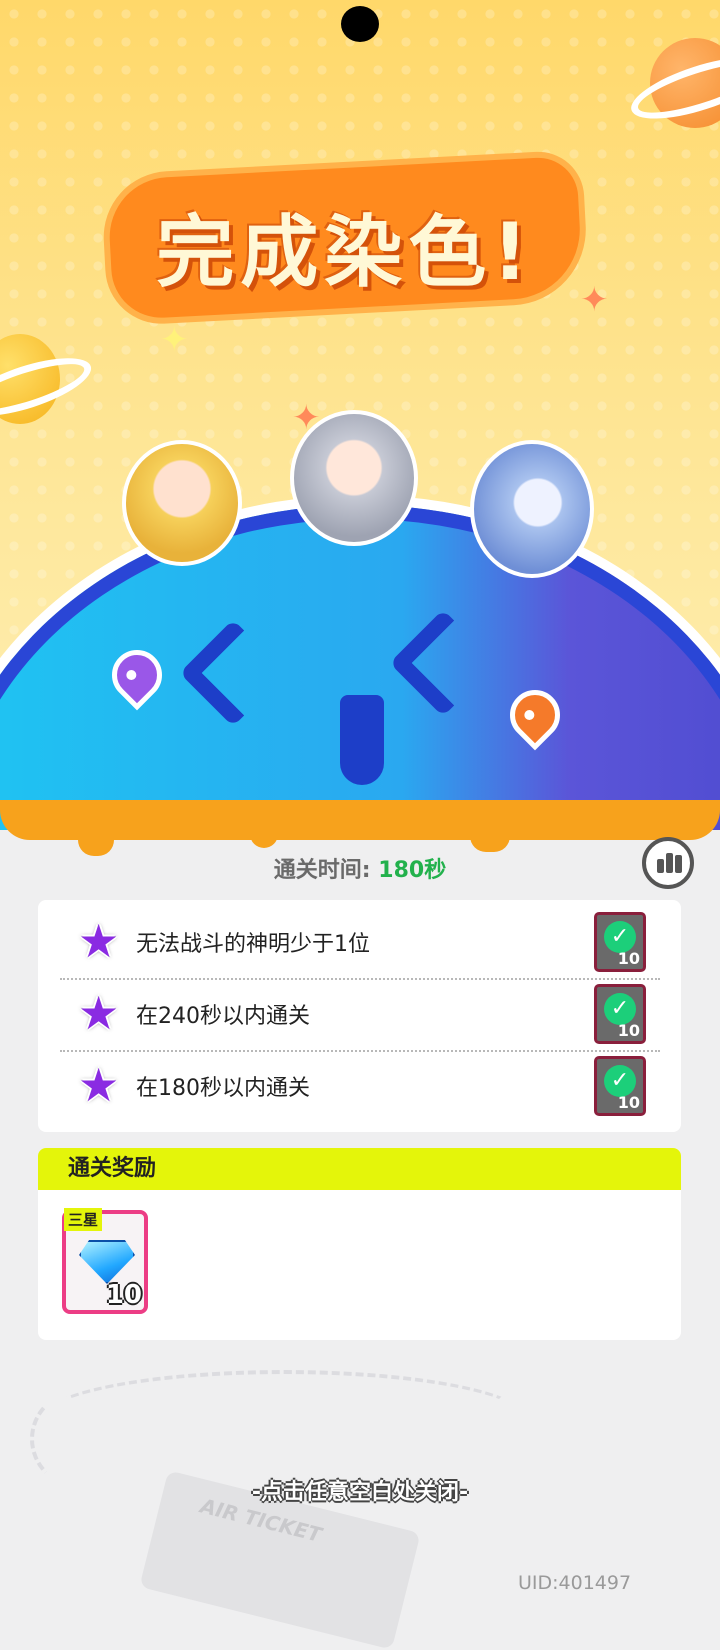  Describe the element at coordinates (360, 24) in the screenshot. I see `camera-notch` at that location.